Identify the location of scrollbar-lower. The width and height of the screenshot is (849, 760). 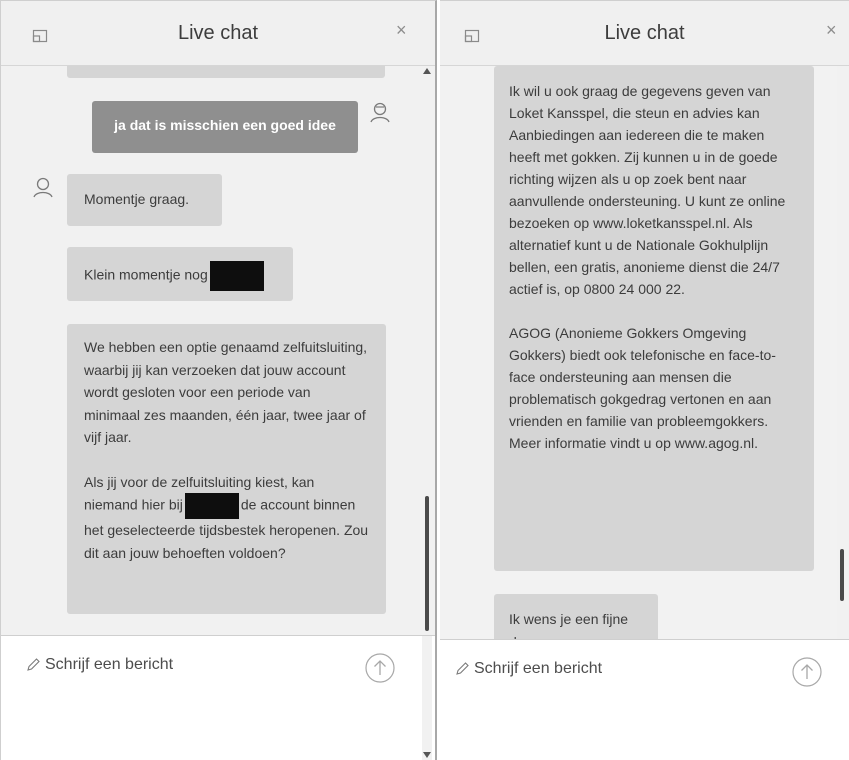
(427, 698).